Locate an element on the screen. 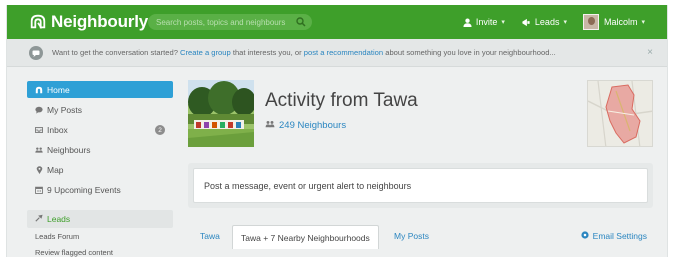  sidebar-item-map: Map is located at coordinates (100, 170).